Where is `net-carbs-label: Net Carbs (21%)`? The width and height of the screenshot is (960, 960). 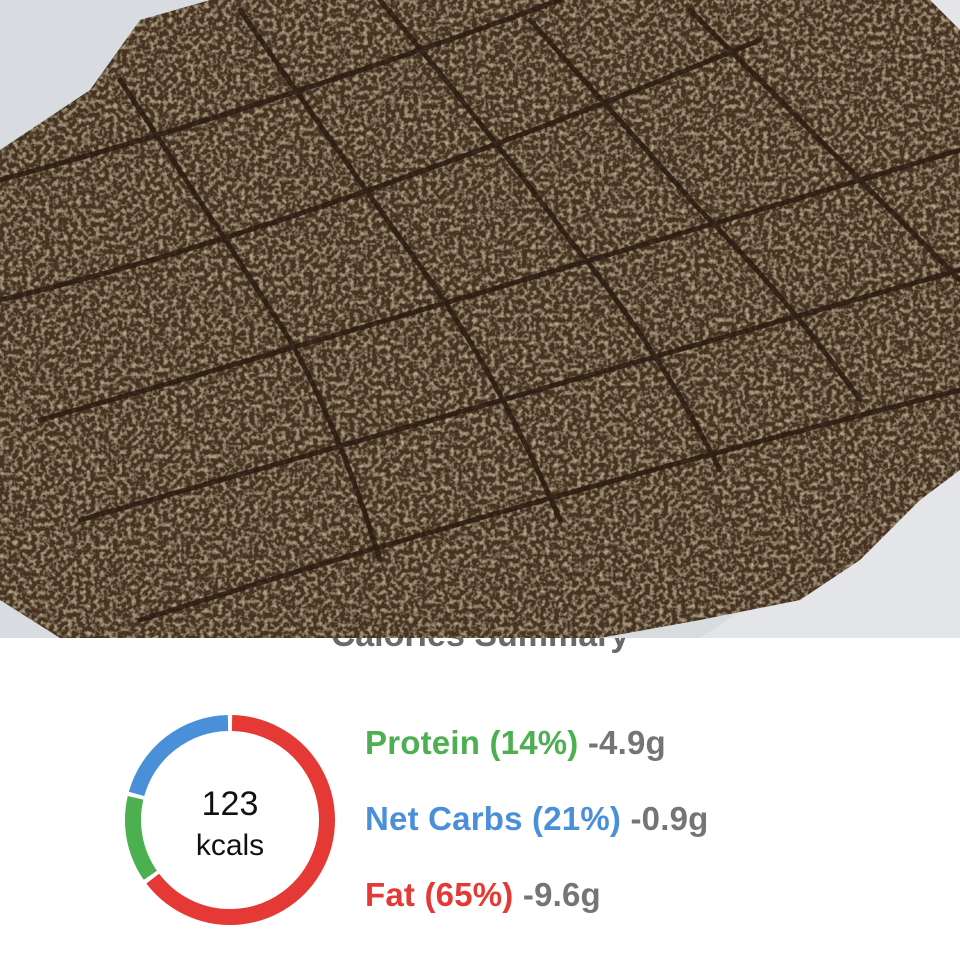 net-carbs-label: Net Carbs (21%) is located at coordinates (493, 818).